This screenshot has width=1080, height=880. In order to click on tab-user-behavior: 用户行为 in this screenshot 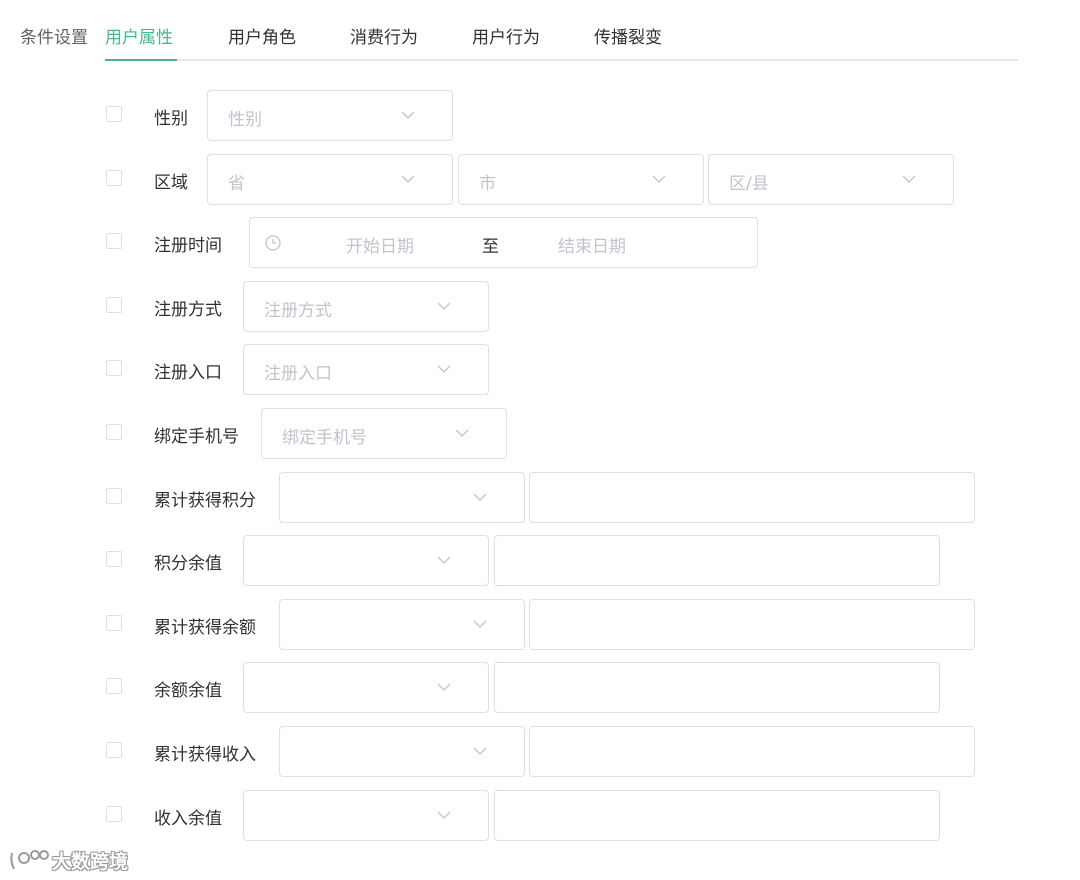, I will do `click(506, 35)`.